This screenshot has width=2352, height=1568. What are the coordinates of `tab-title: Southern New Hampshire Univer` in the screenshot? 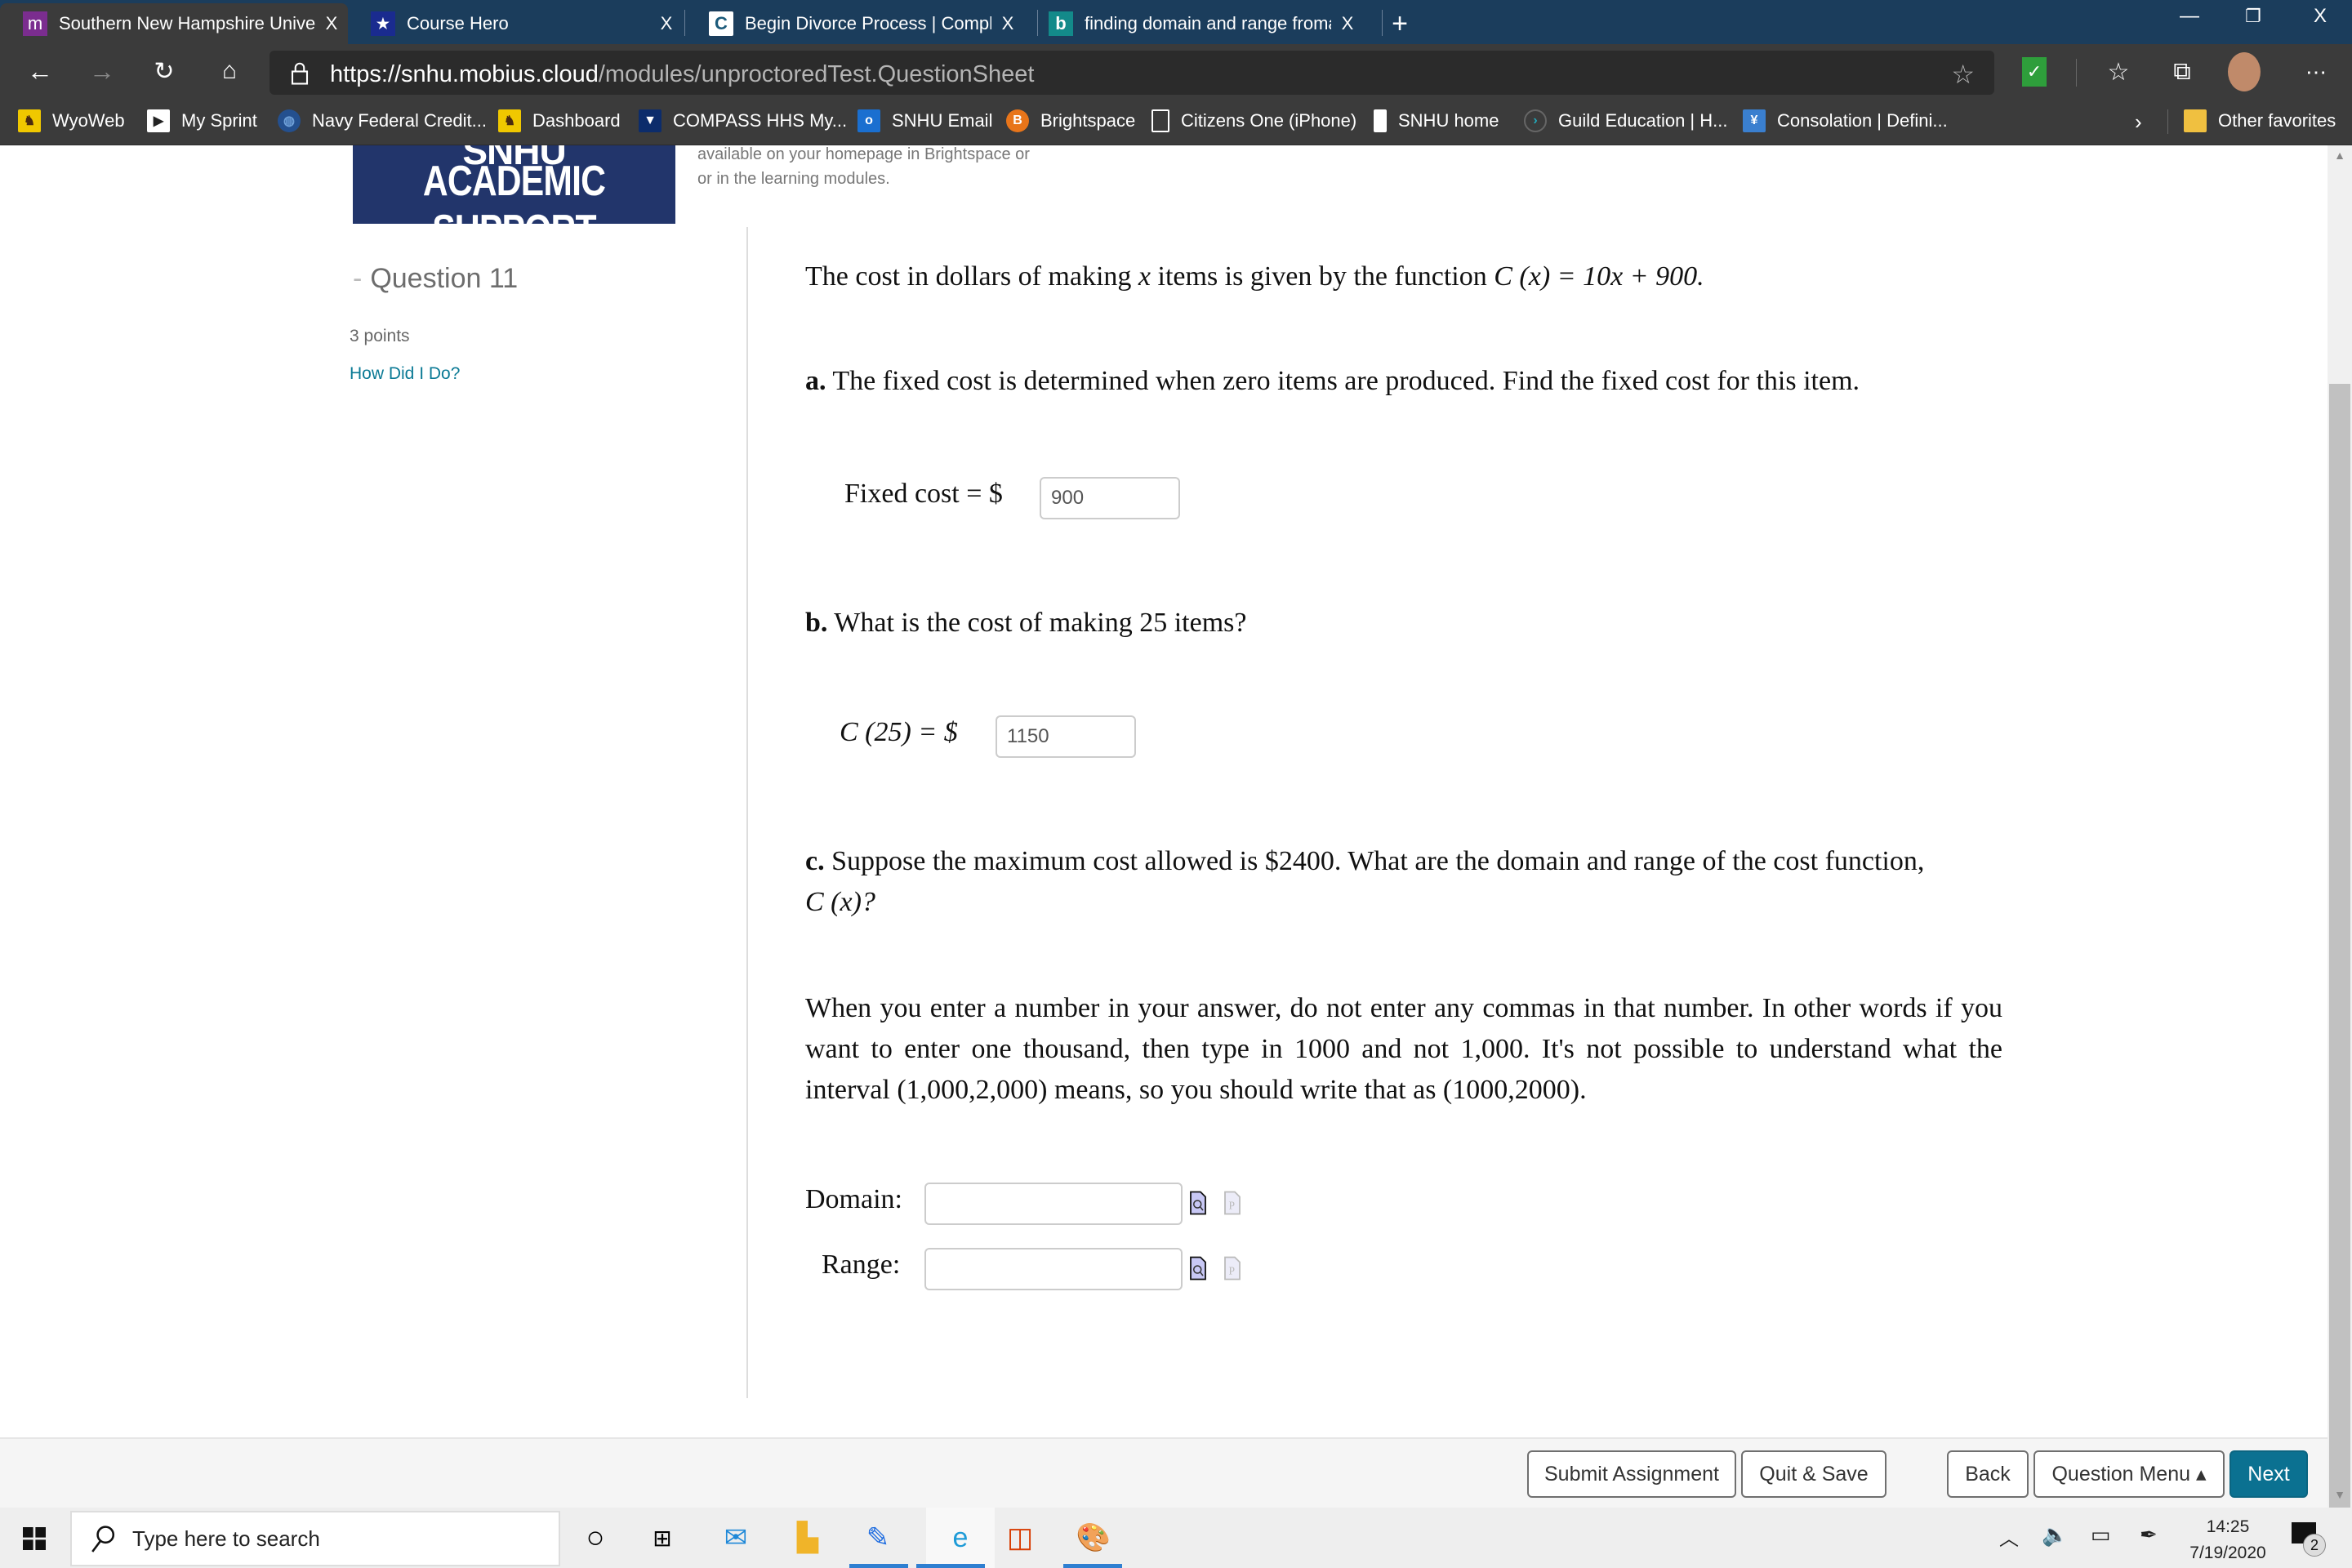 It's located at (187, 23).